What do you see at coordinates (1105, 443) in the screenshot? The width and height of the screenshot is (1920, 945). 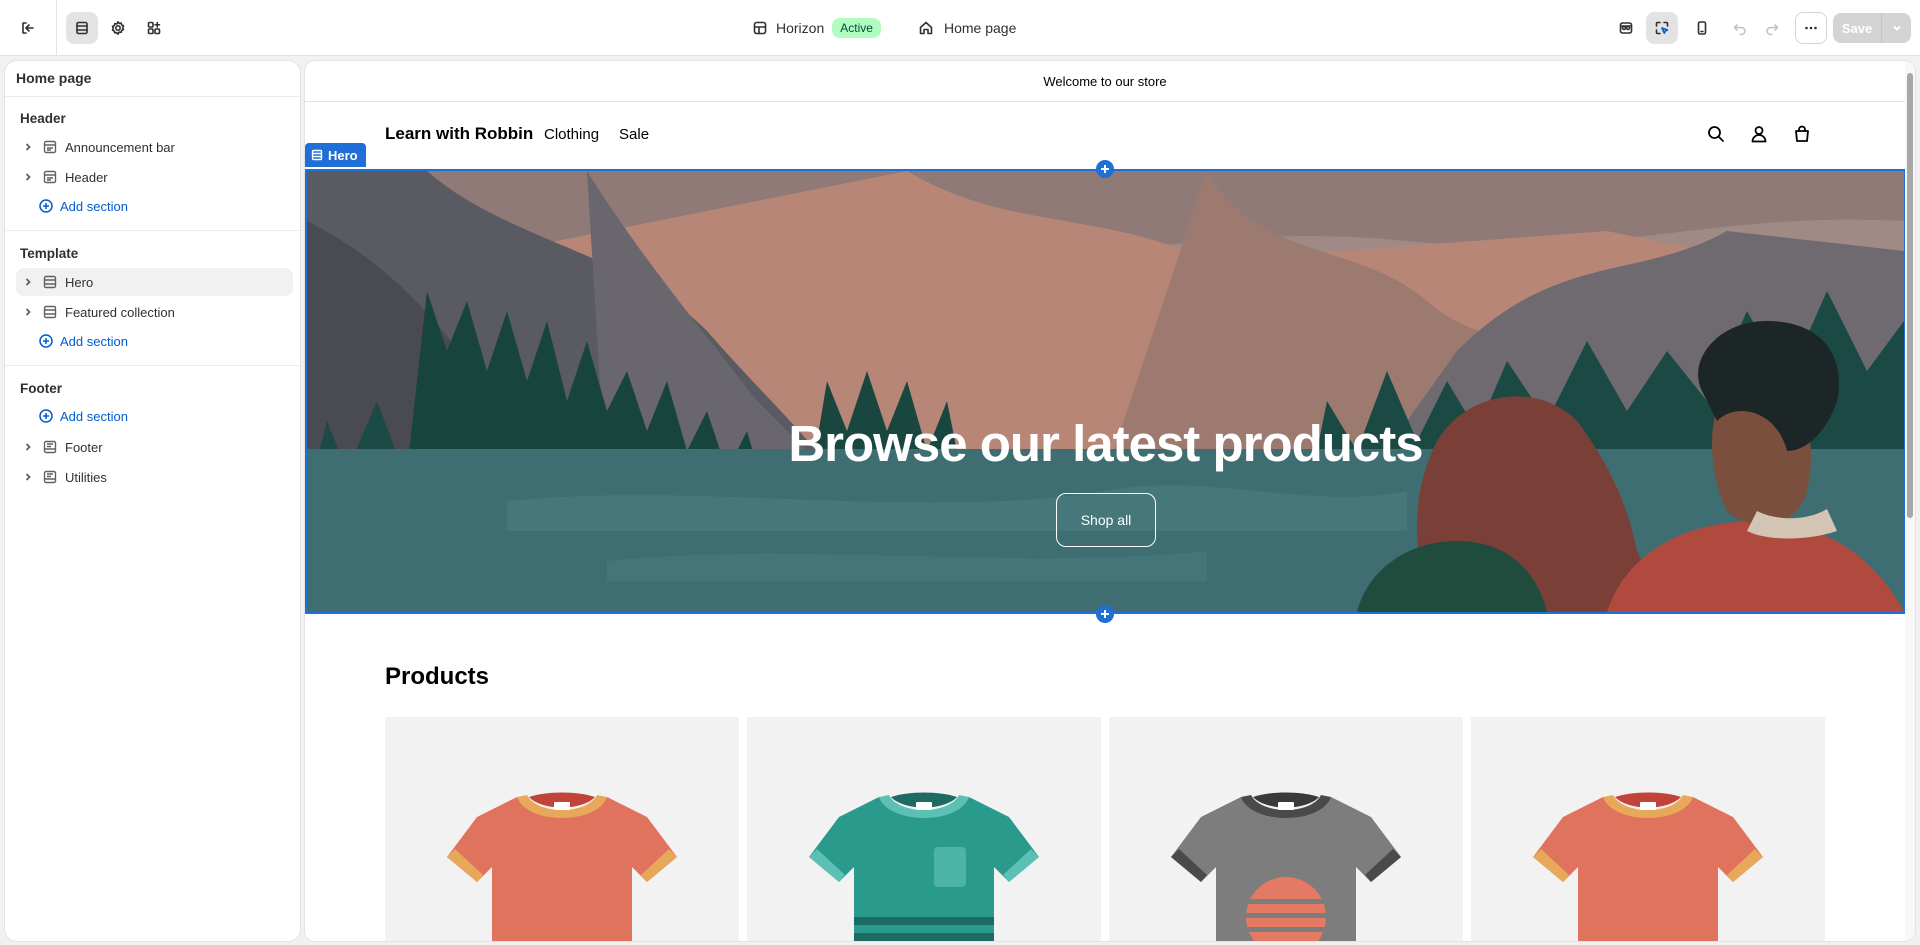 I see `hero-title: Browse our latest products` at bounding box center [1105, 443].